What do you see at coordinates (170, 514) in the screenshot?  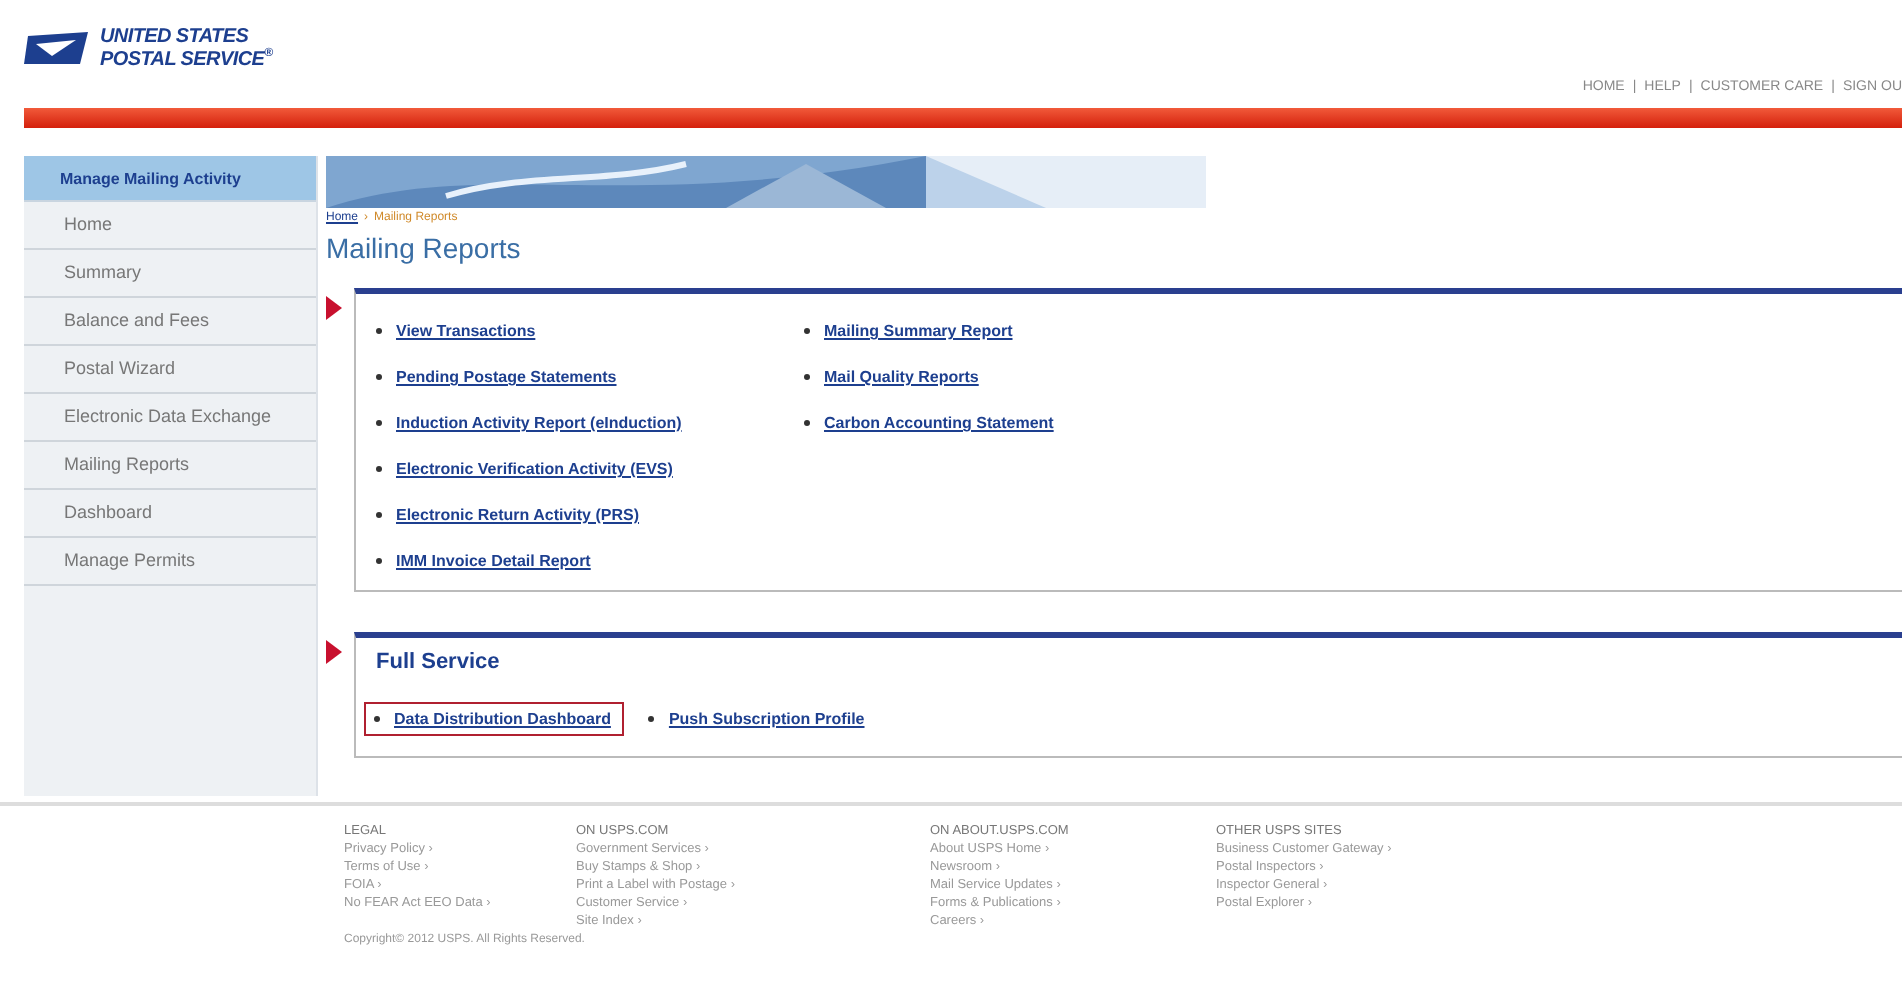 I see `sidebar-item: Dashboard` at bounding box center [170, 514].